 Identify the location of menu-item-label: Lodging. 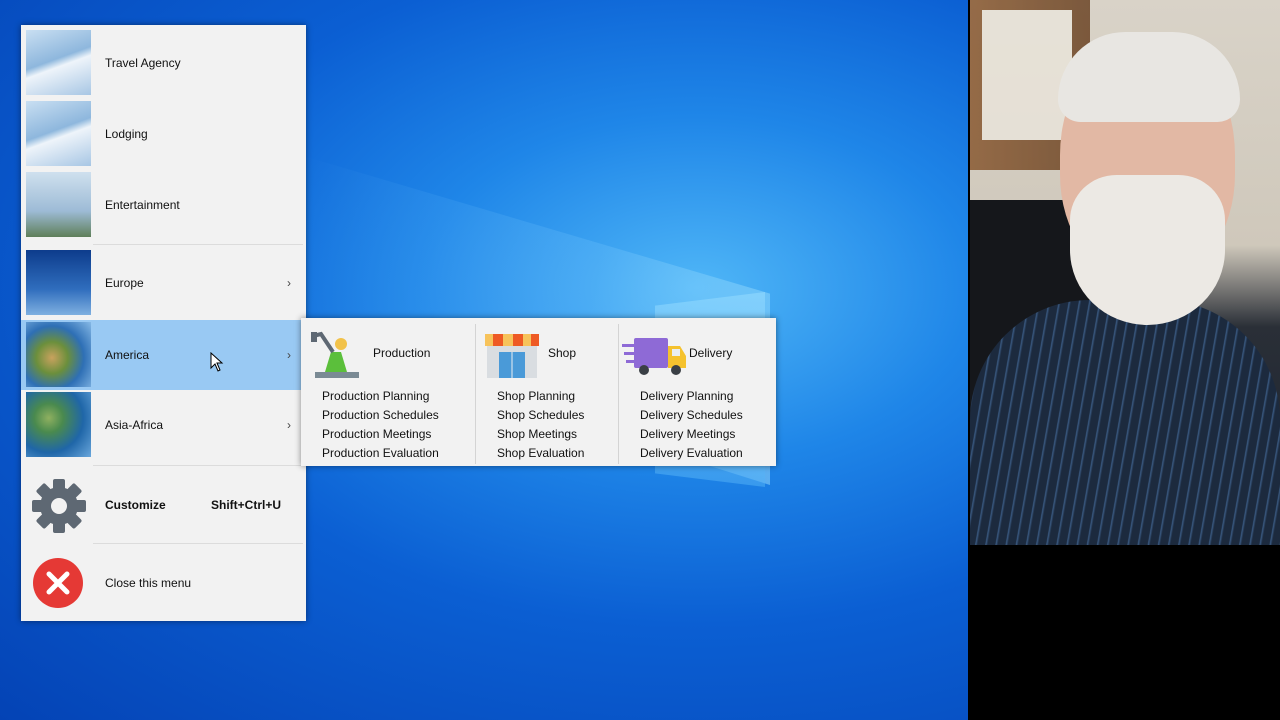
(126, 134).